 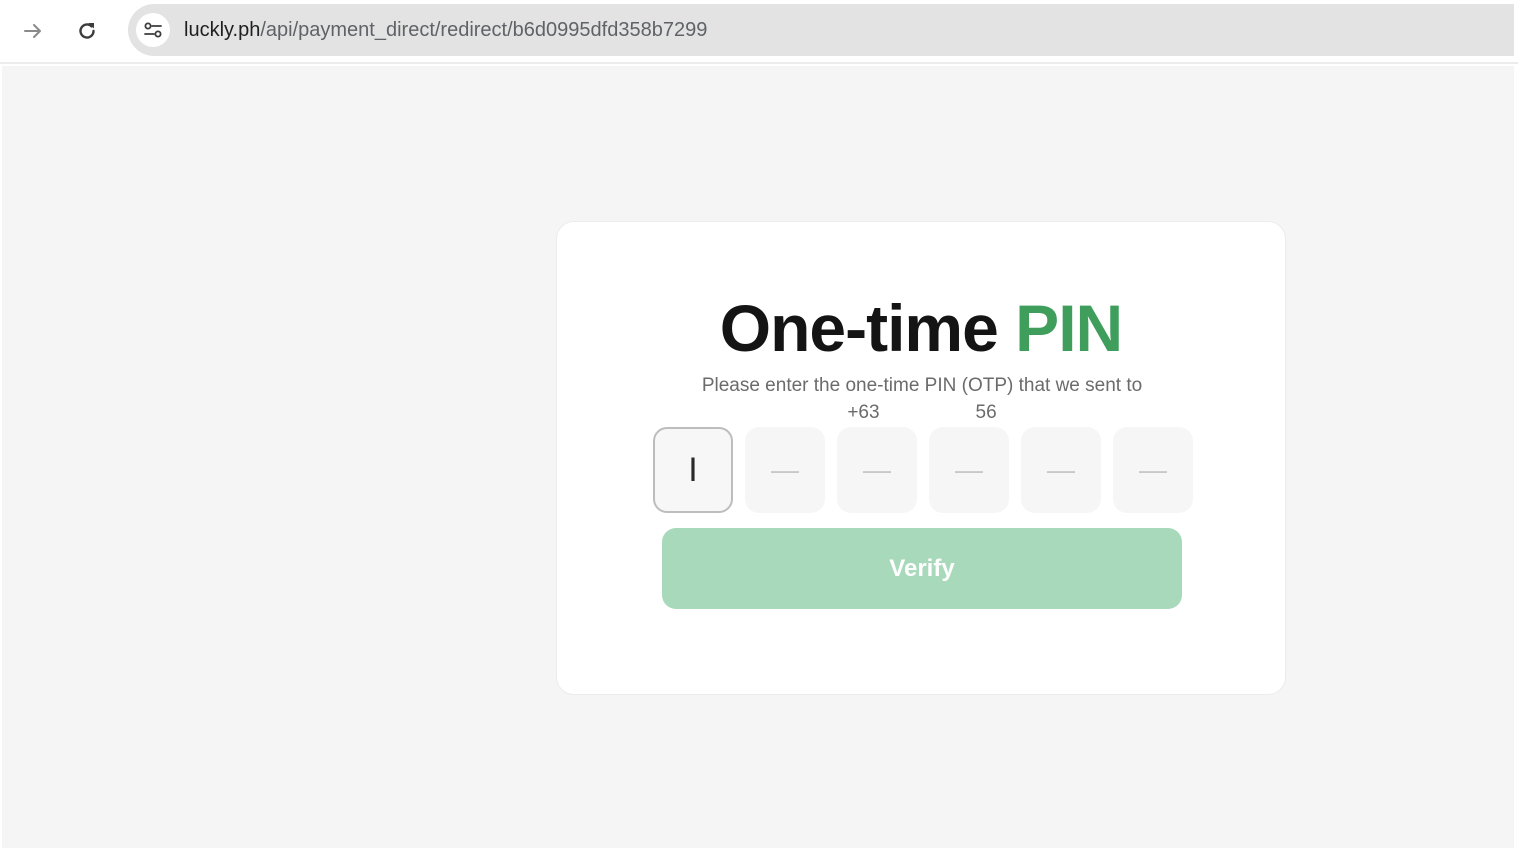 I want to click on tune-icon, so click(x=153, y=30).